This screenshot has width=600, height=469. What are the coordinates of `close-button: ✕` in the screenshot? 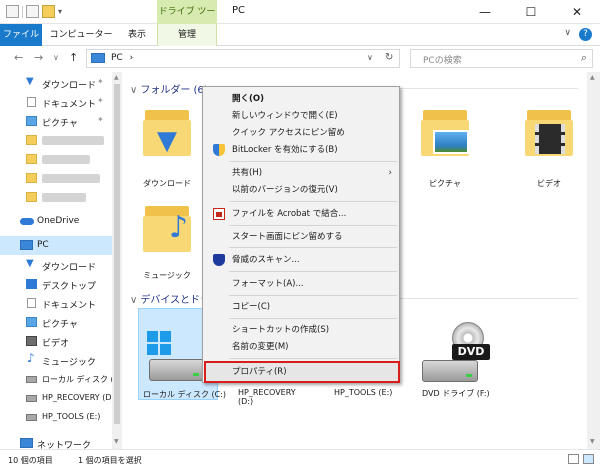 It's located at (577, 12).